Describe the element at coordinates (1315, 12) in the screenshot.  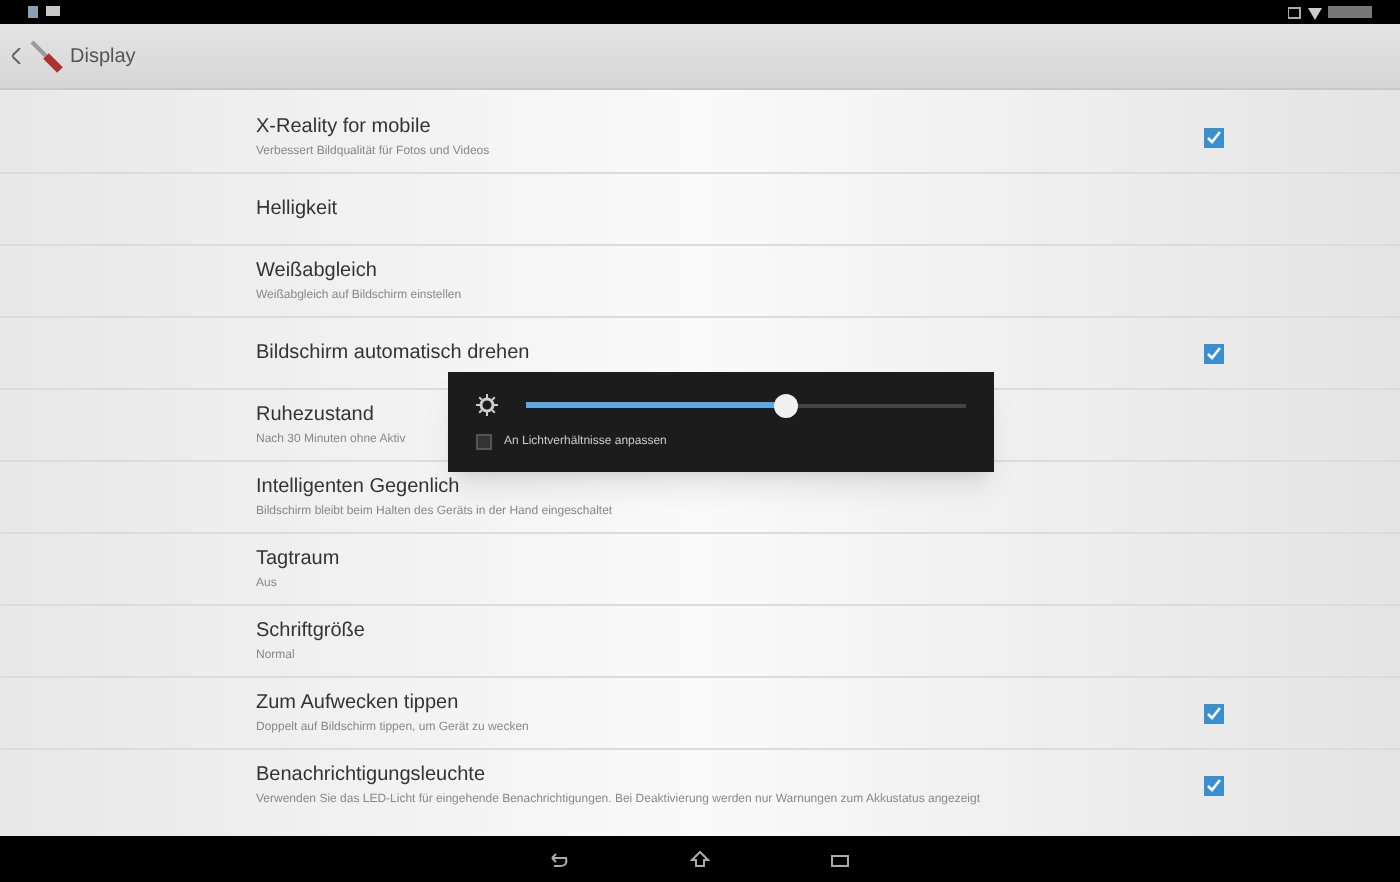
I see `wifi-icon` at that location.